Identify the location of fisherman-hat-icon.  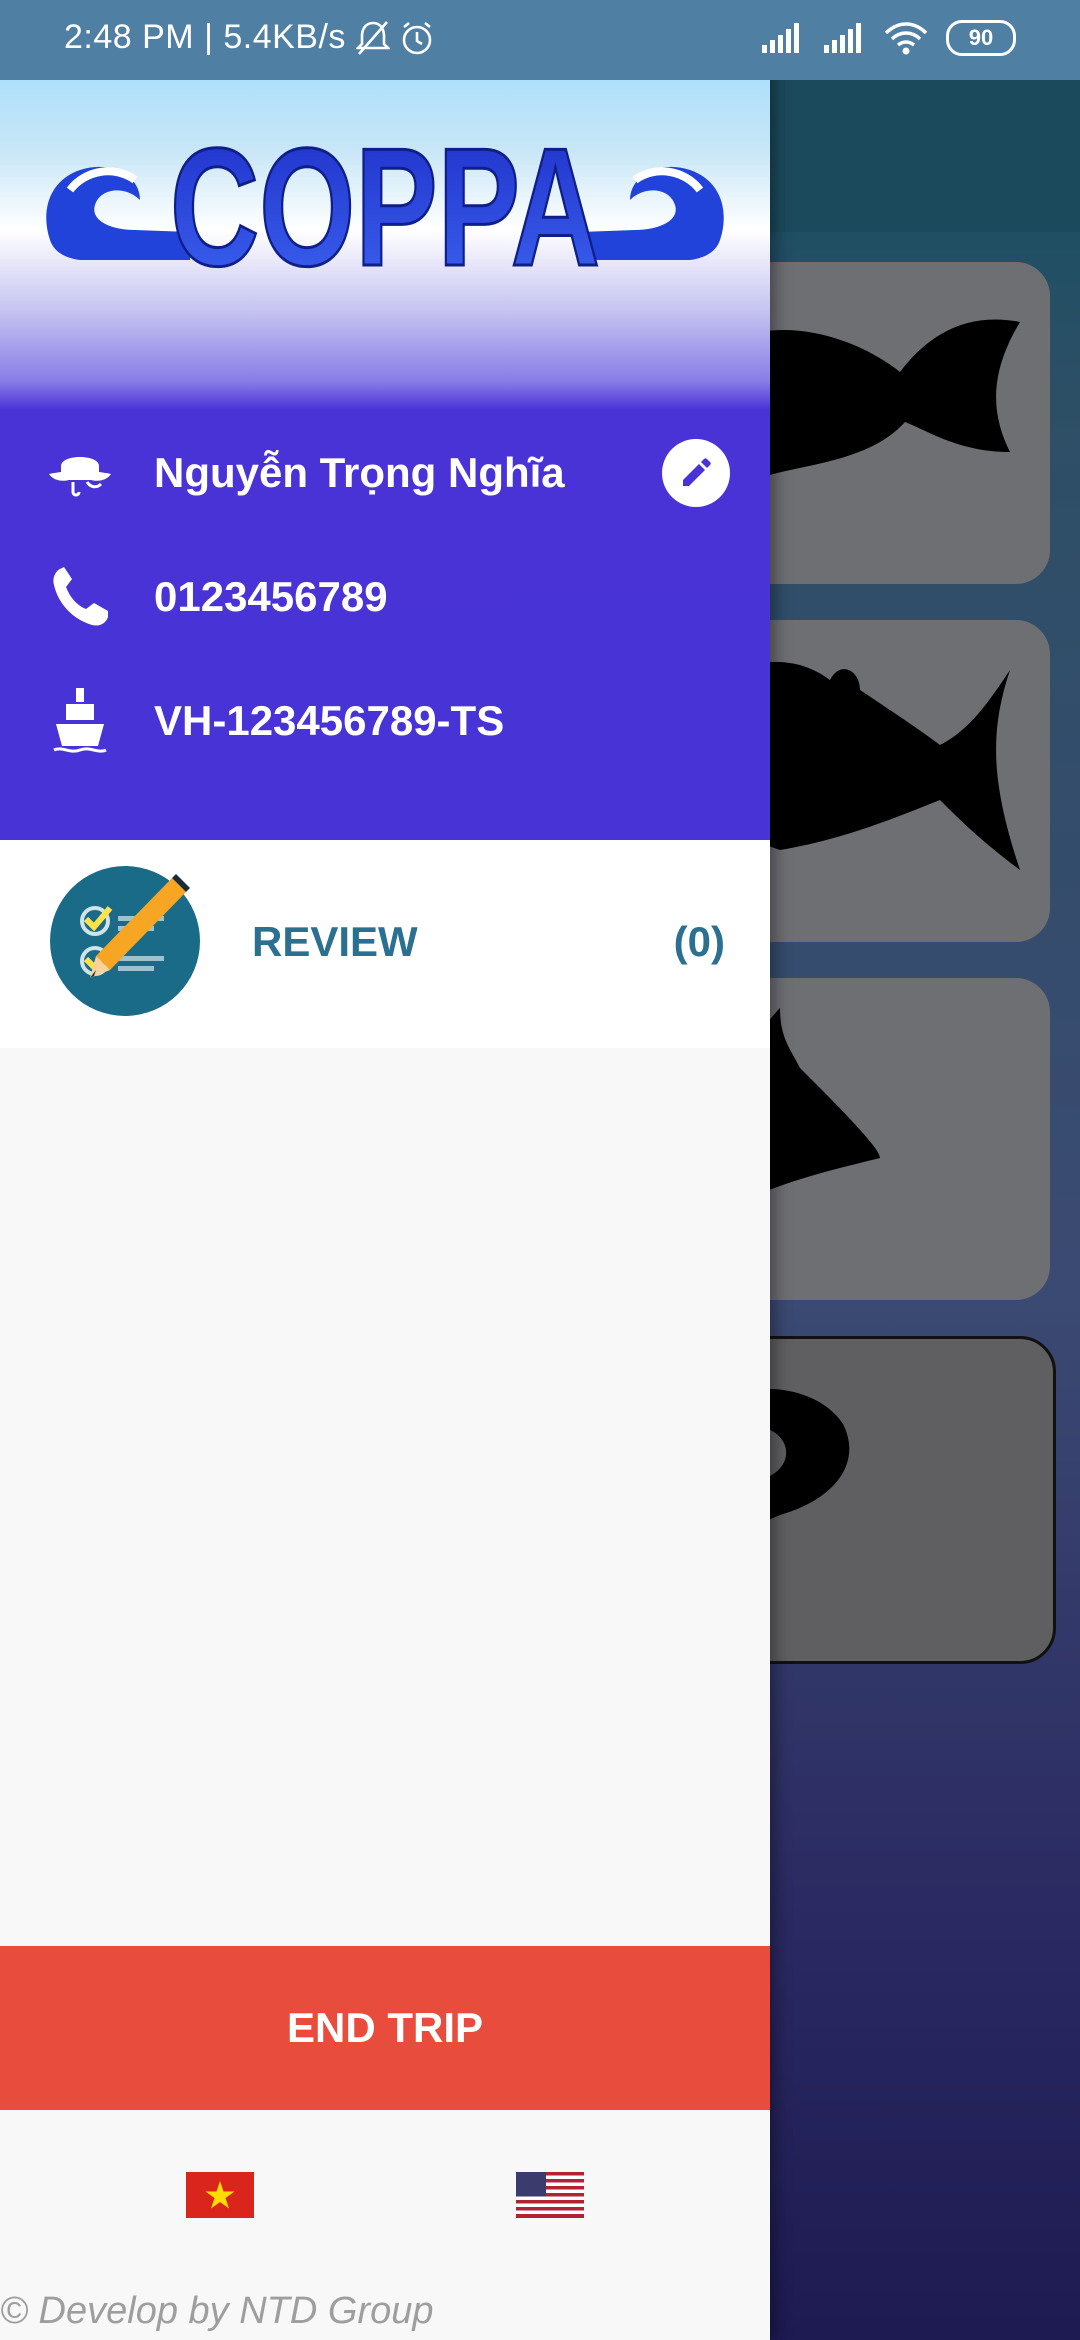
(80, 473).